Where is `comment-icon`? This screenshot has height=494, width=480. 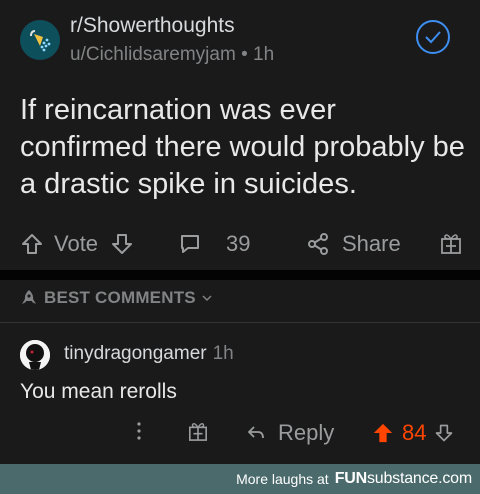 comment-icon is located at coordinates (190, 244).